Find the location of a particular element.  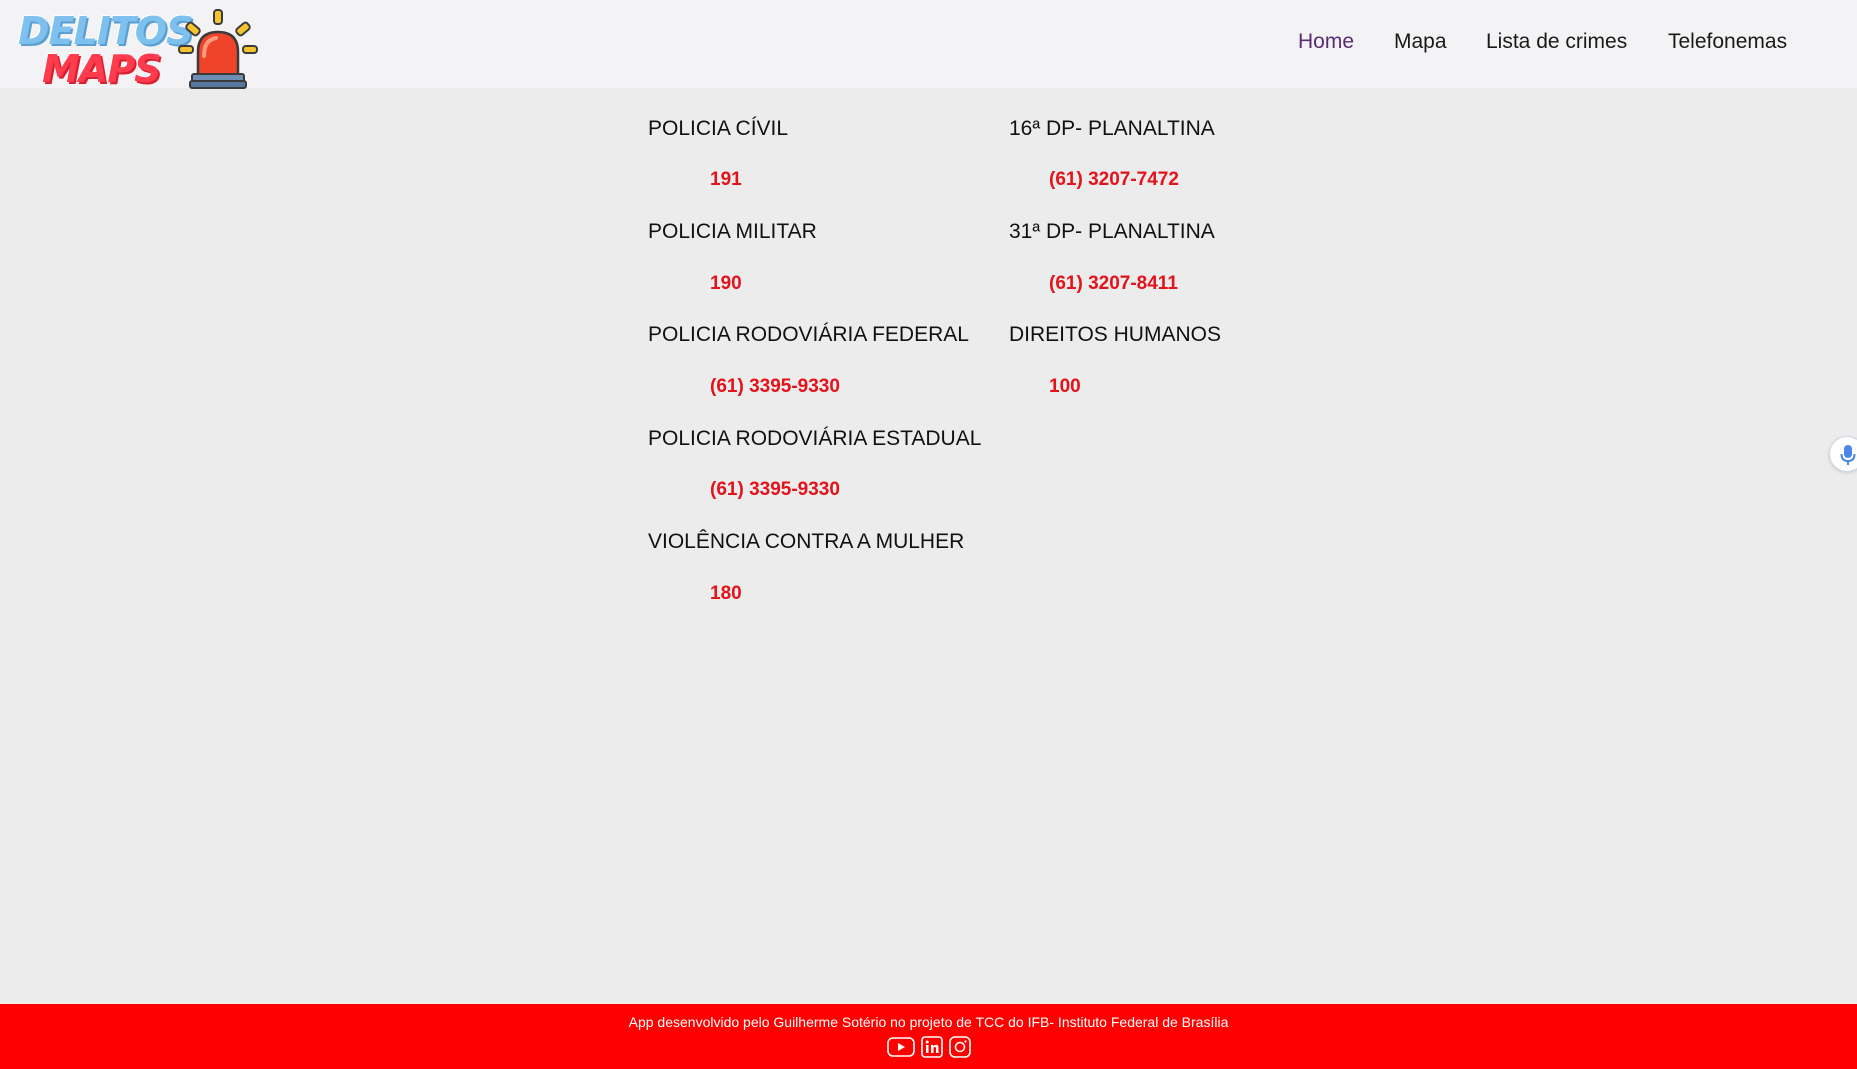

nav-telefonemas: Telefonemas is located at coordinates (1727, 42).